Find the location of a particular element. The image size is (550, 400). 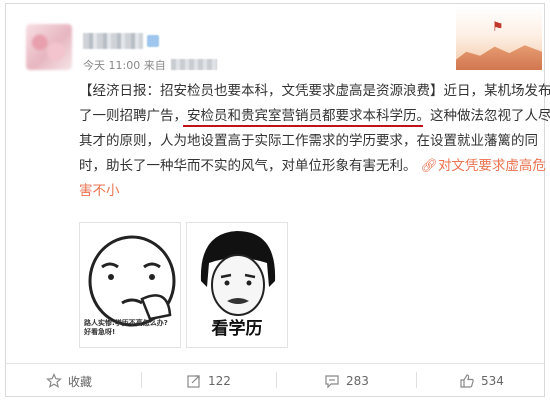

username-blurred is located at coordinates (113, 41).